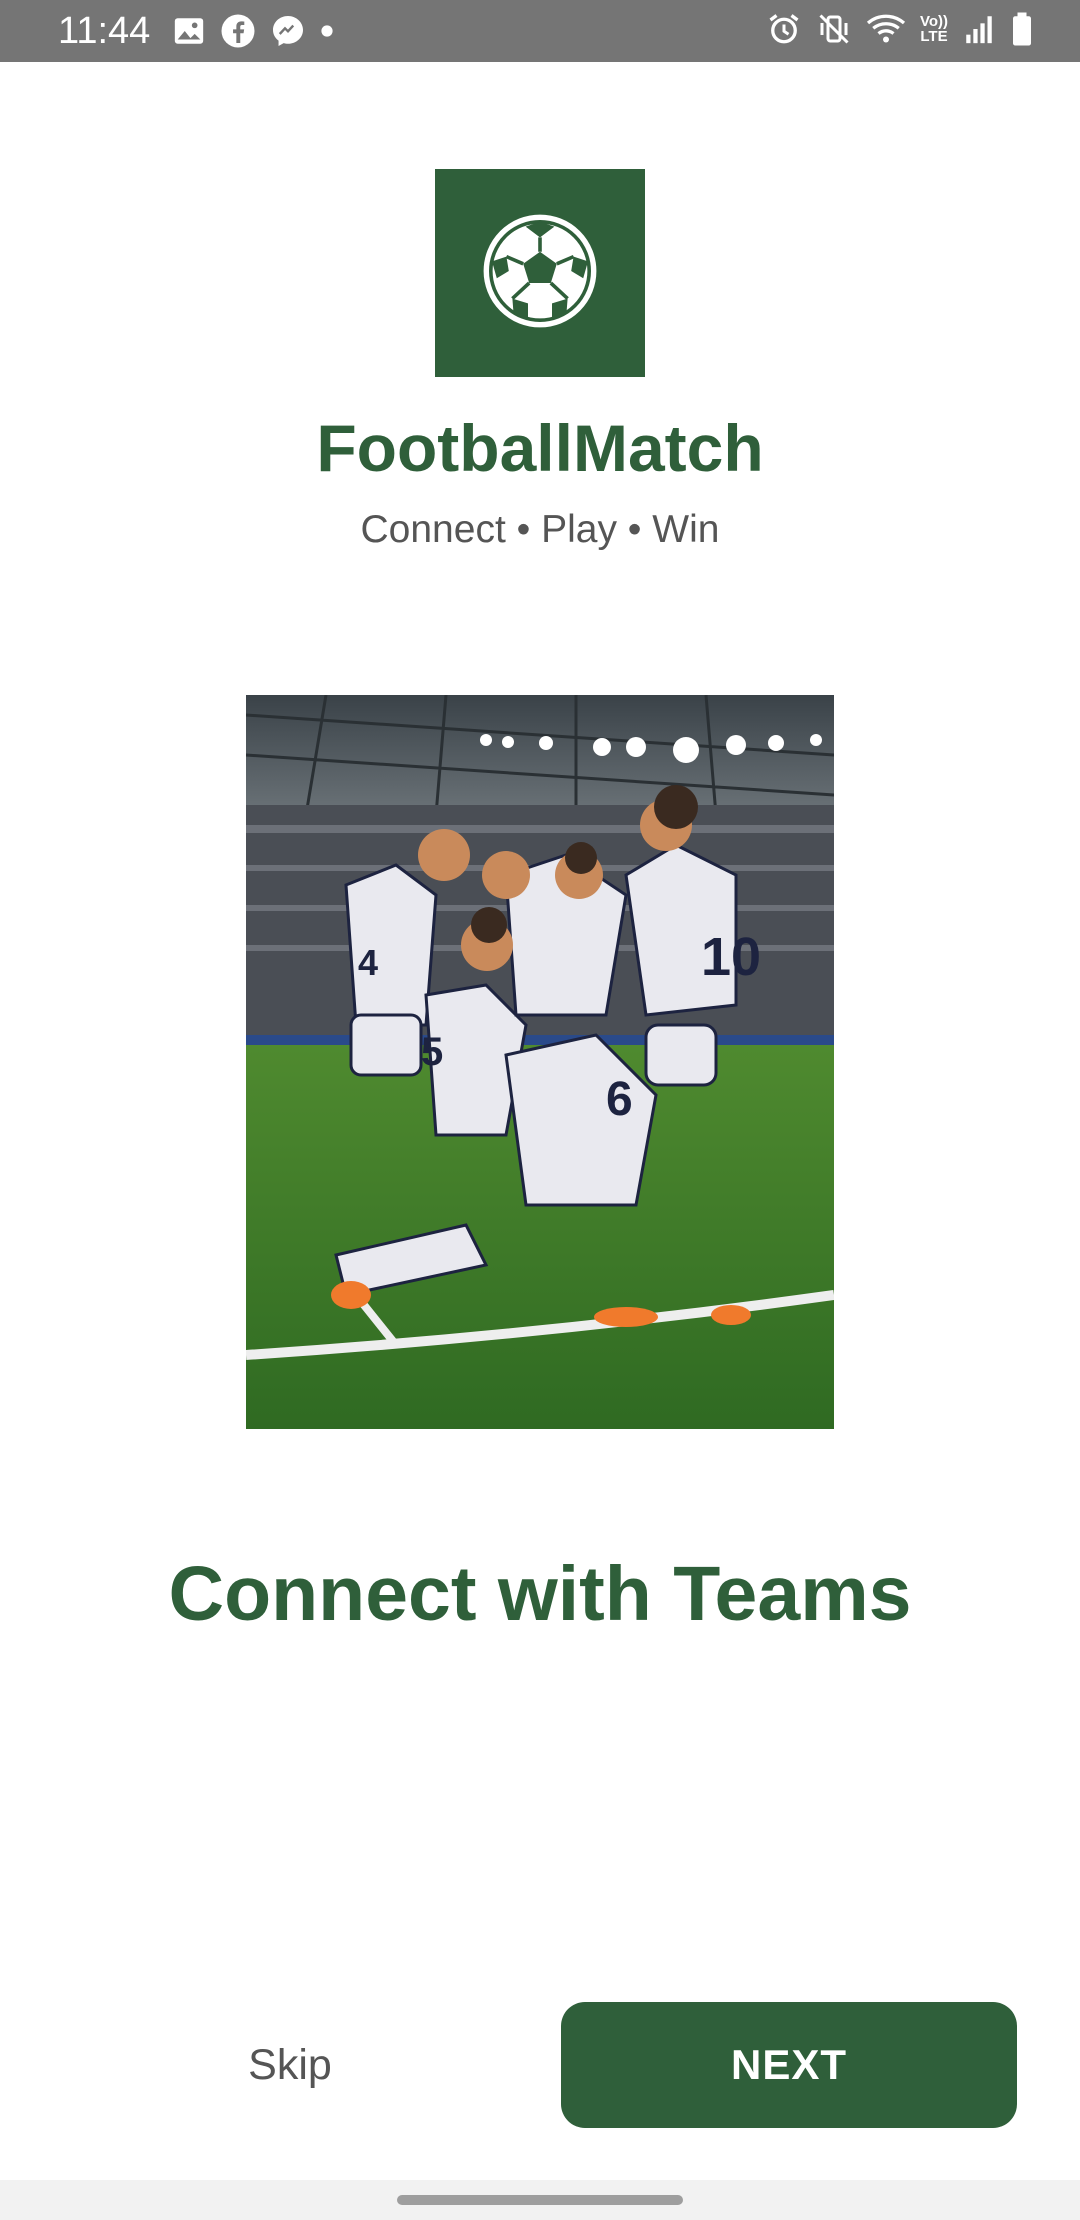 The height and width of the screenshot is (2220, 1080). I want to click on soccer-ball-icon, so click(540, 273).